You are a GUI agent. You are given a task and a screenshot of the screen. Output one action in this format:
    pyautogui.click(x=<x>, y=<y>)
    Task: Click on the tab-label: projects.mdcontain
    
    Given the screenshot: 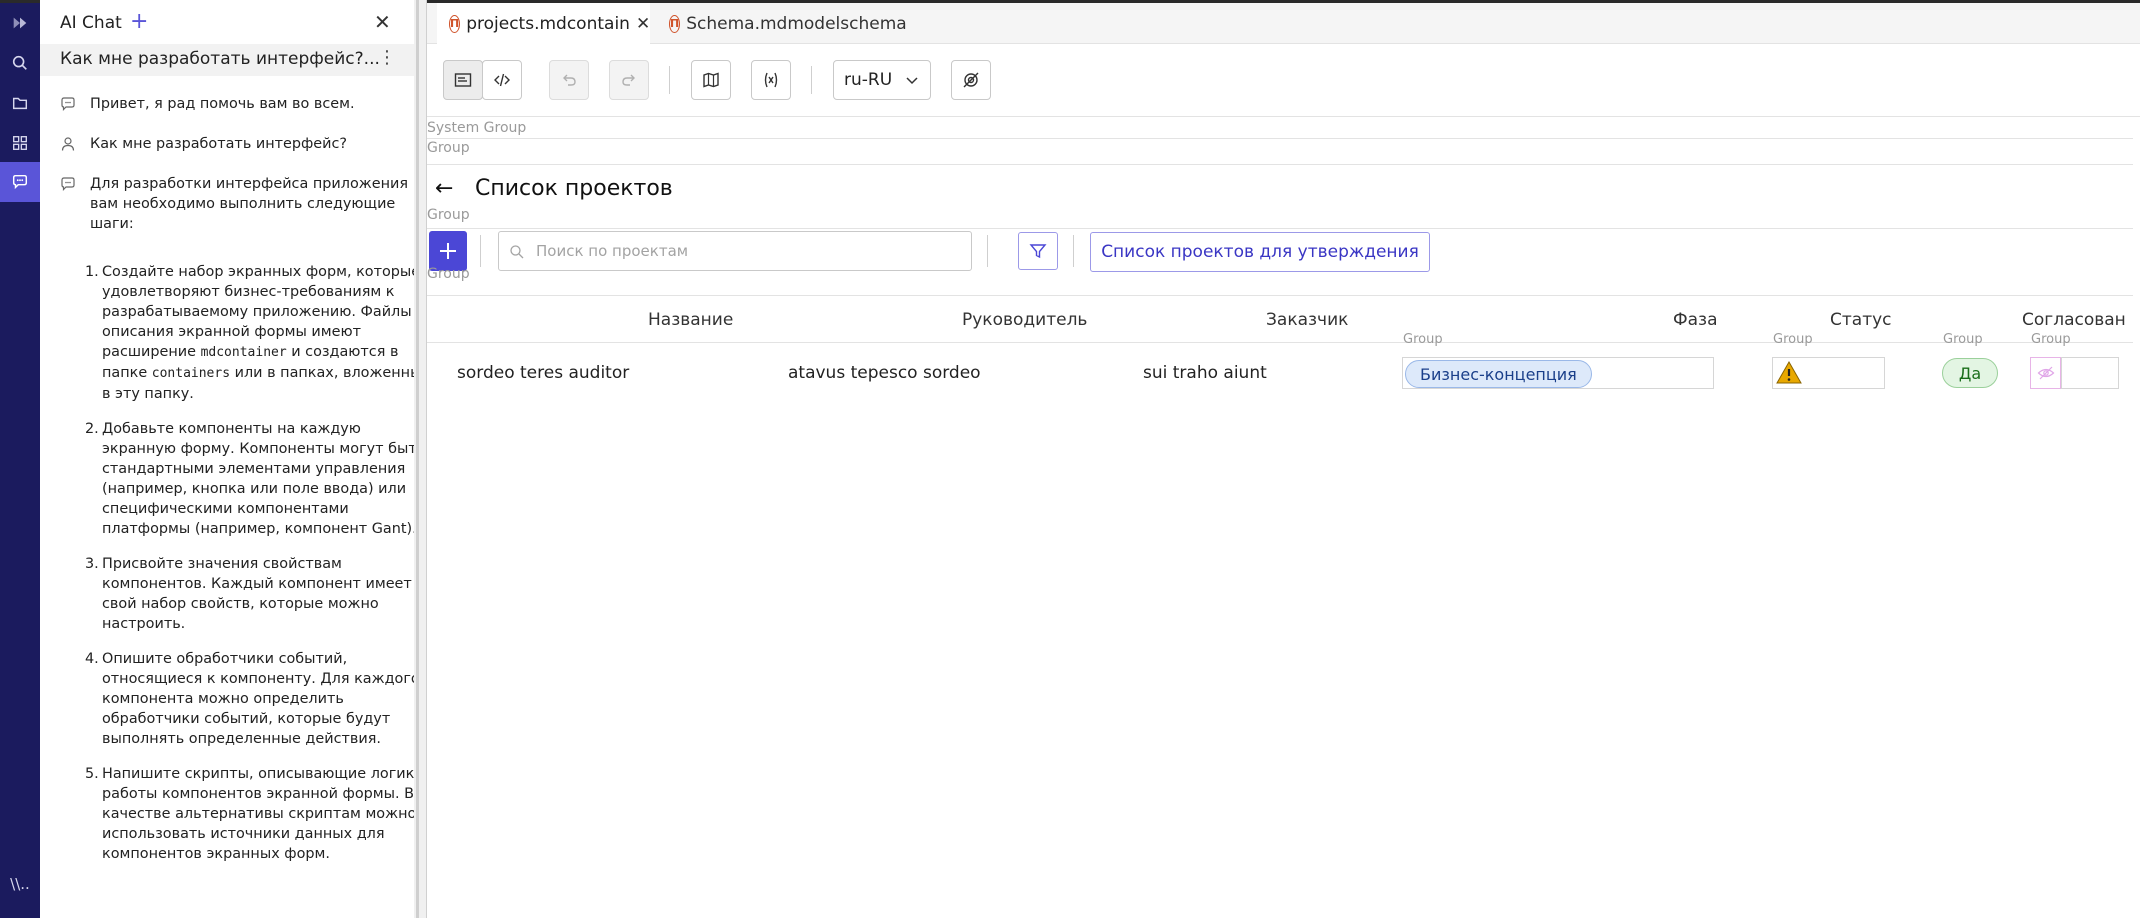 What is the action you would take?
    pyautogui.click(x=548, y=23)
    